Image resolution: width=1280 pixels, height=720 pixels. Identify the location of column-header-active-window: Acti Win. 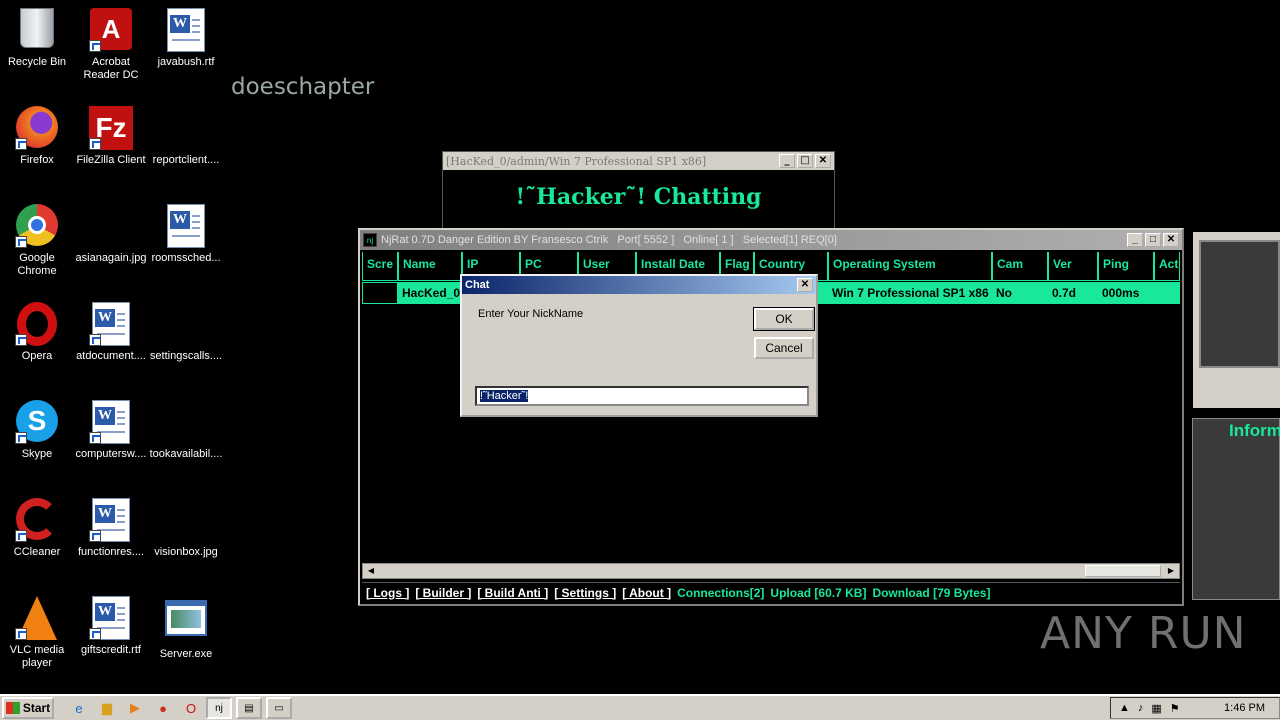
(1167, 266).